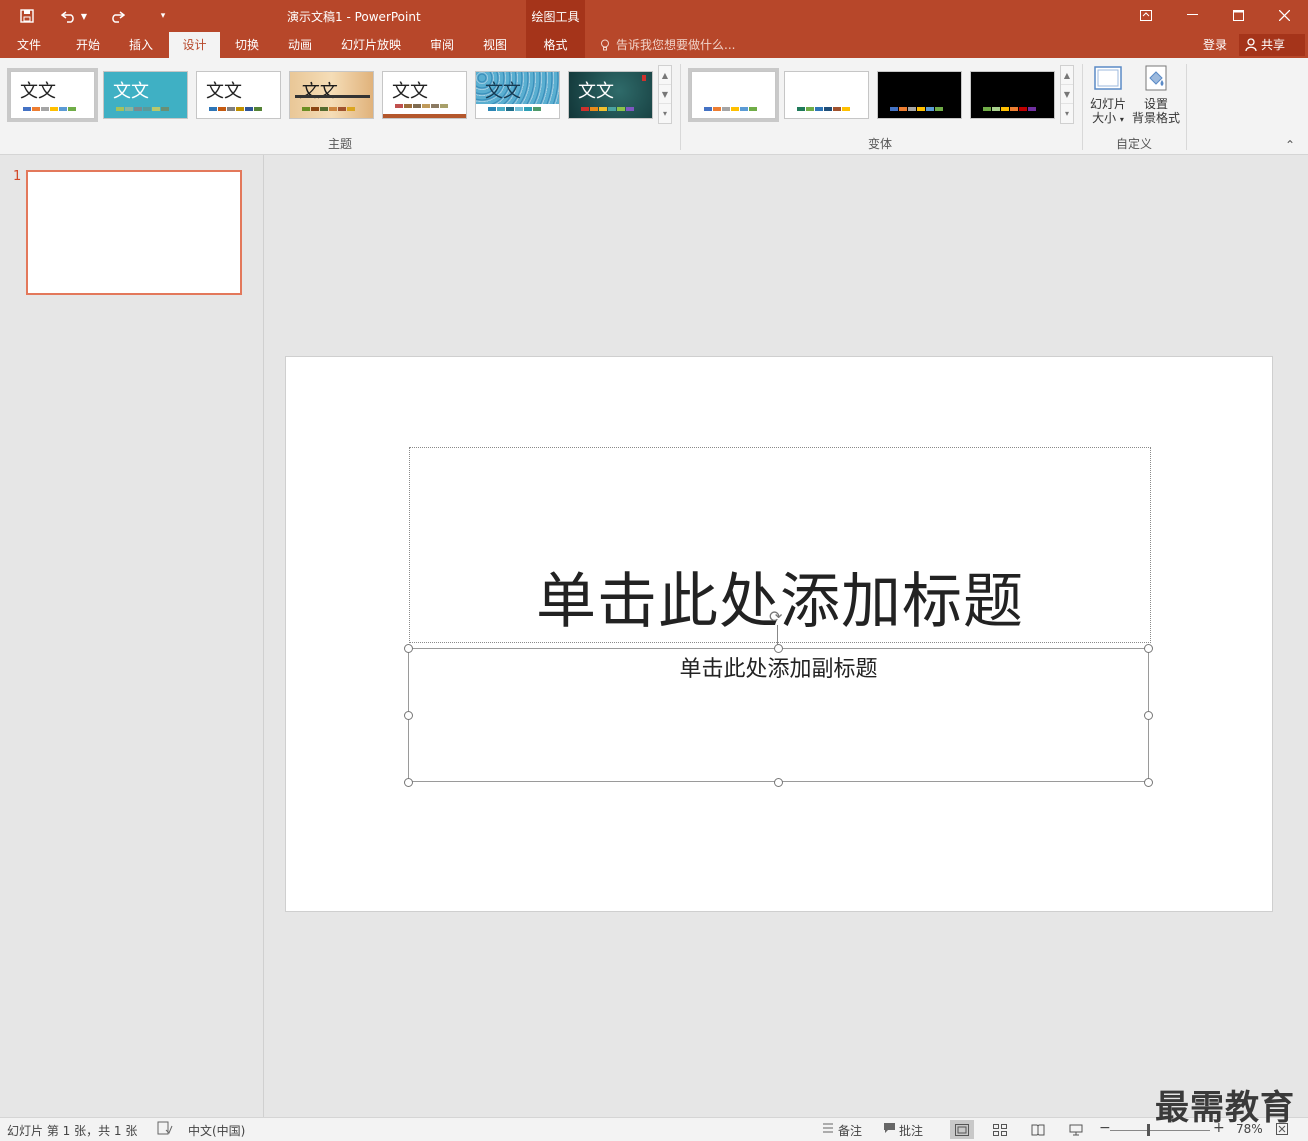 This screenshot has height=1141, width=1308. Describe the element at coordinates (194, 45) in the screenshot. I see `tab-design: 设计` at that location.